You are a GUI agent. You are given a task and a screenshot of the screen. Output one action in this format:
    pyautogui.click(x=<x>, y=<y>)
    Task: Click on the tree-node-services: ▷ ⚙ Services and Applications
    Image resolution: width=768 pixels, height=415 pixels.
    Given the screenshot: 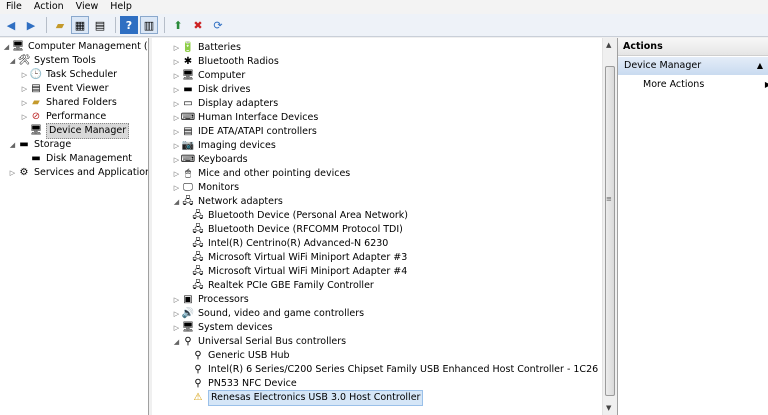 What is the action you would take?
    pyautogui.click(x=78, y=173)
    